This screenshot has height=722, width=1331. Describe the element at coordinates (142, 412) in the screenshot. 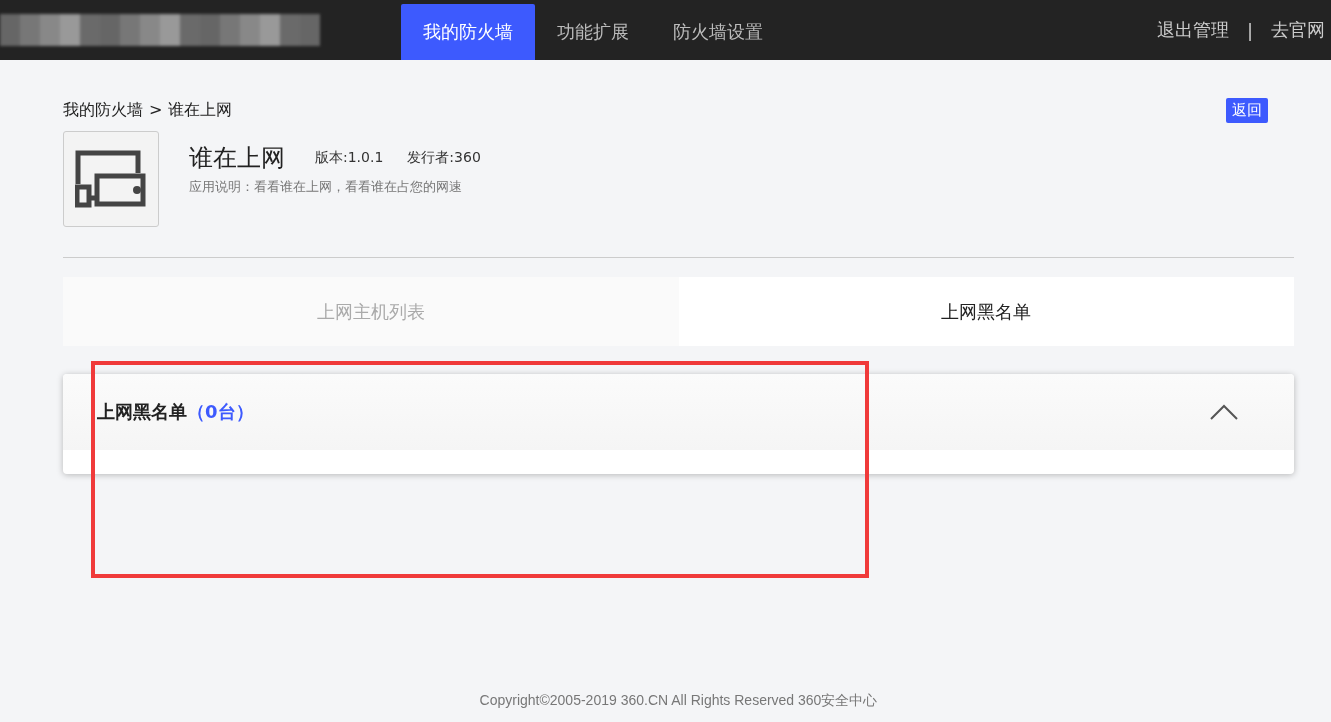

I see `panel-title: 上网黑名单` at that location.